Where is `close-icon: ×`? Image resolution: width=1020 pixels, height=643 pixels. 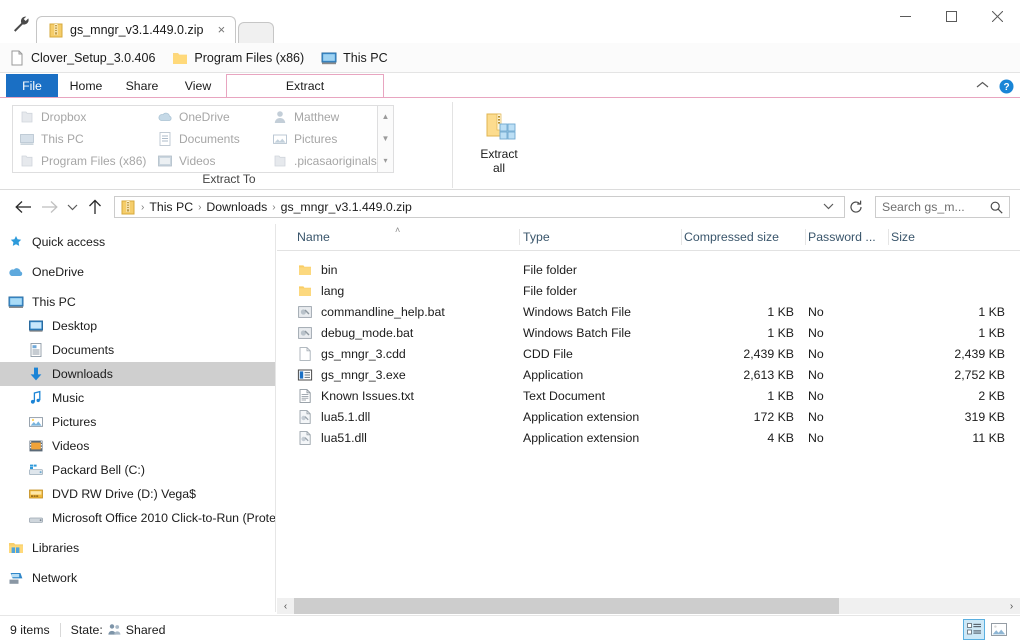
close-icon: × is located at coordinates (221, 30).